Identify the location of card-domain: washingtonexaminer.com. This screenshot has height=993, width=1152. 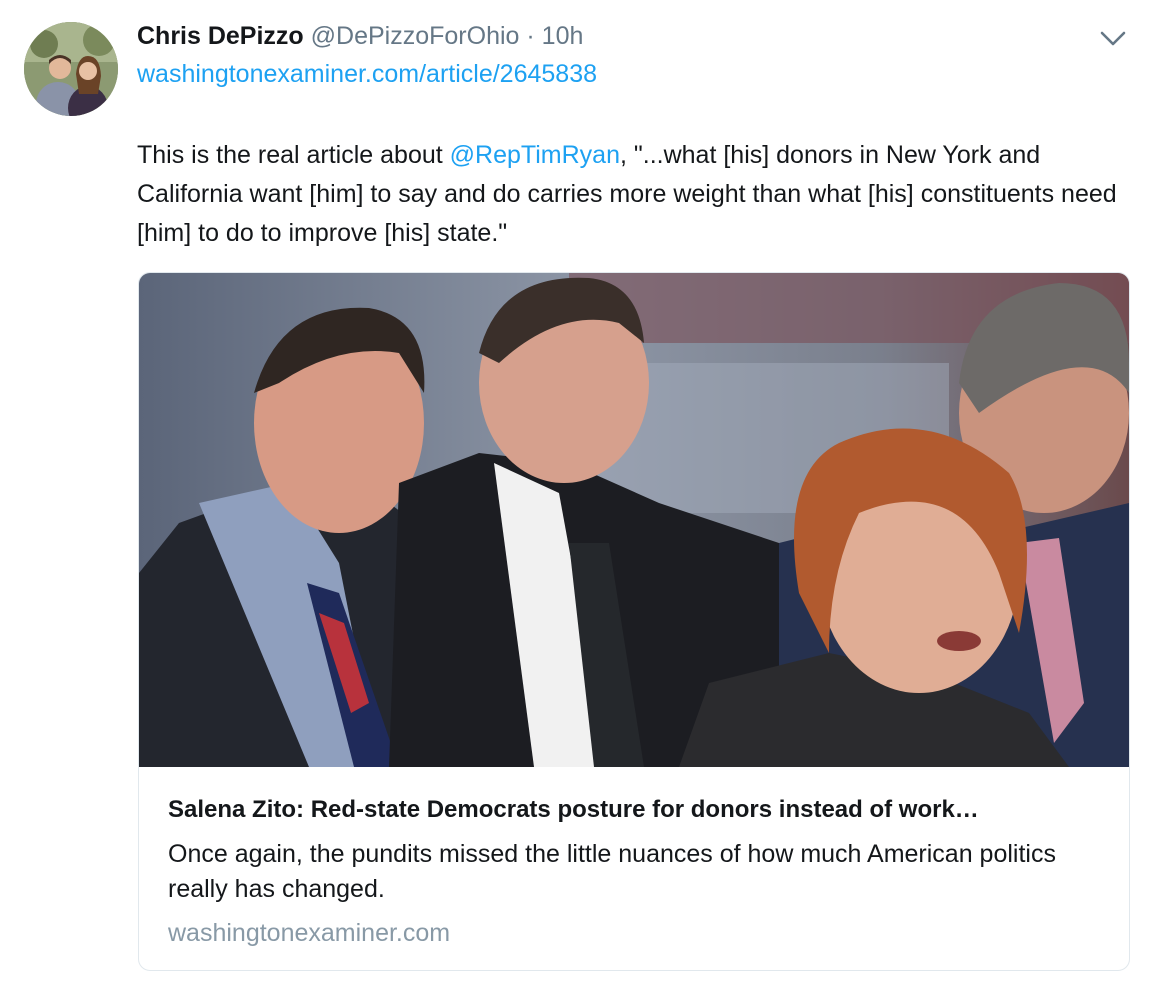
(309, 933).